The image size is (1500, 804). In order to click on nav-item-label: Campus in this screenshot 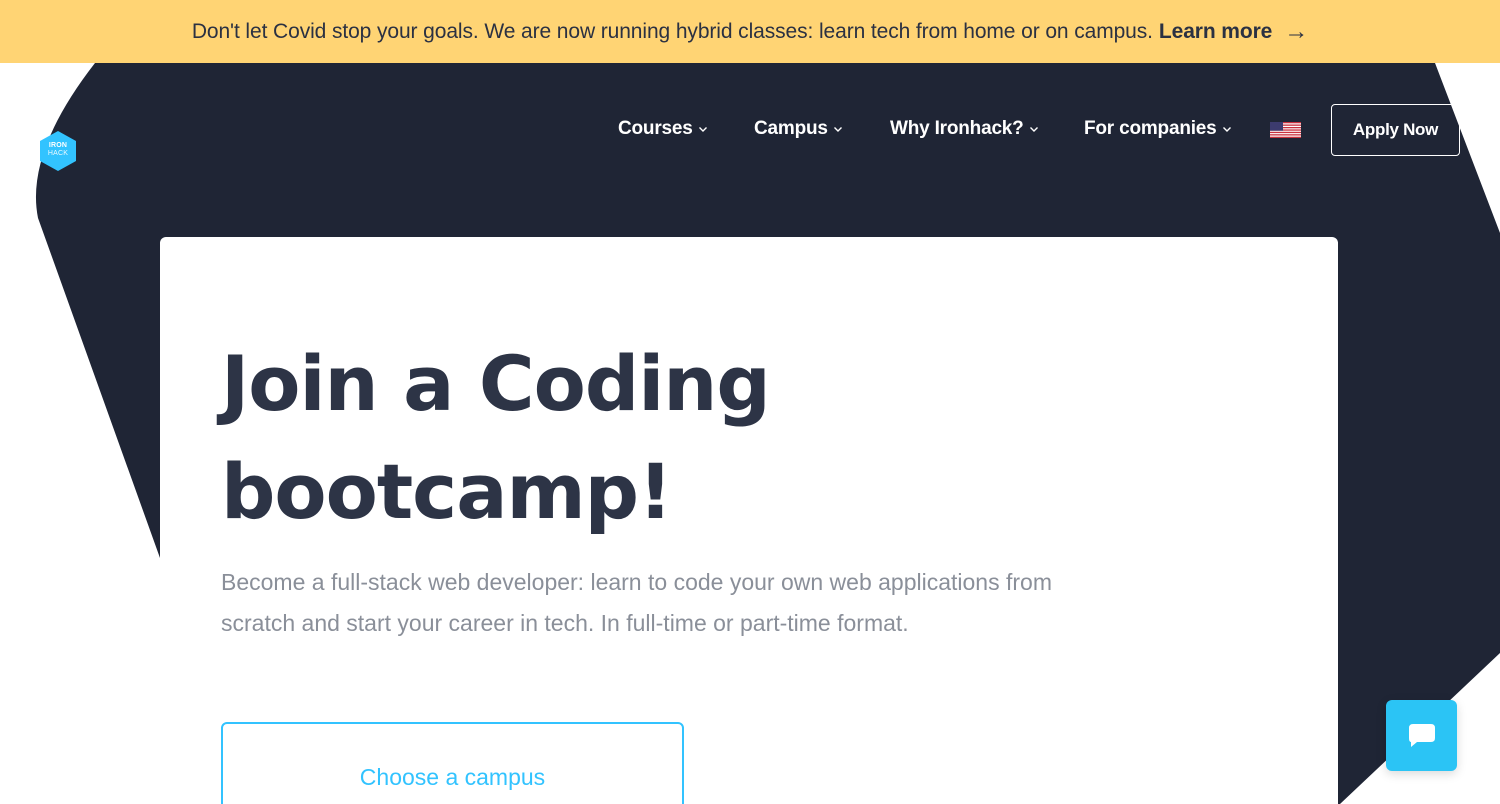, I will do `click(791, 128)`.